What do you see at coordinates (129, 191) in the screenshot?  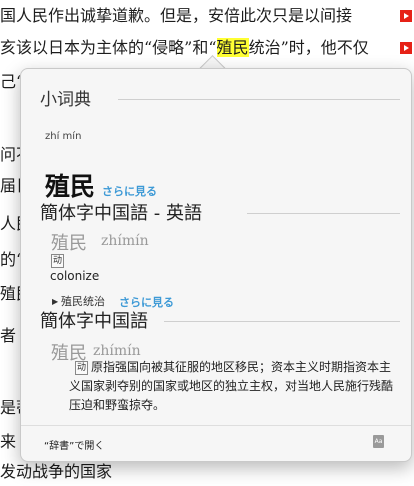 I see `see-more-link: さらに見る` at bounding box center [129, 191].